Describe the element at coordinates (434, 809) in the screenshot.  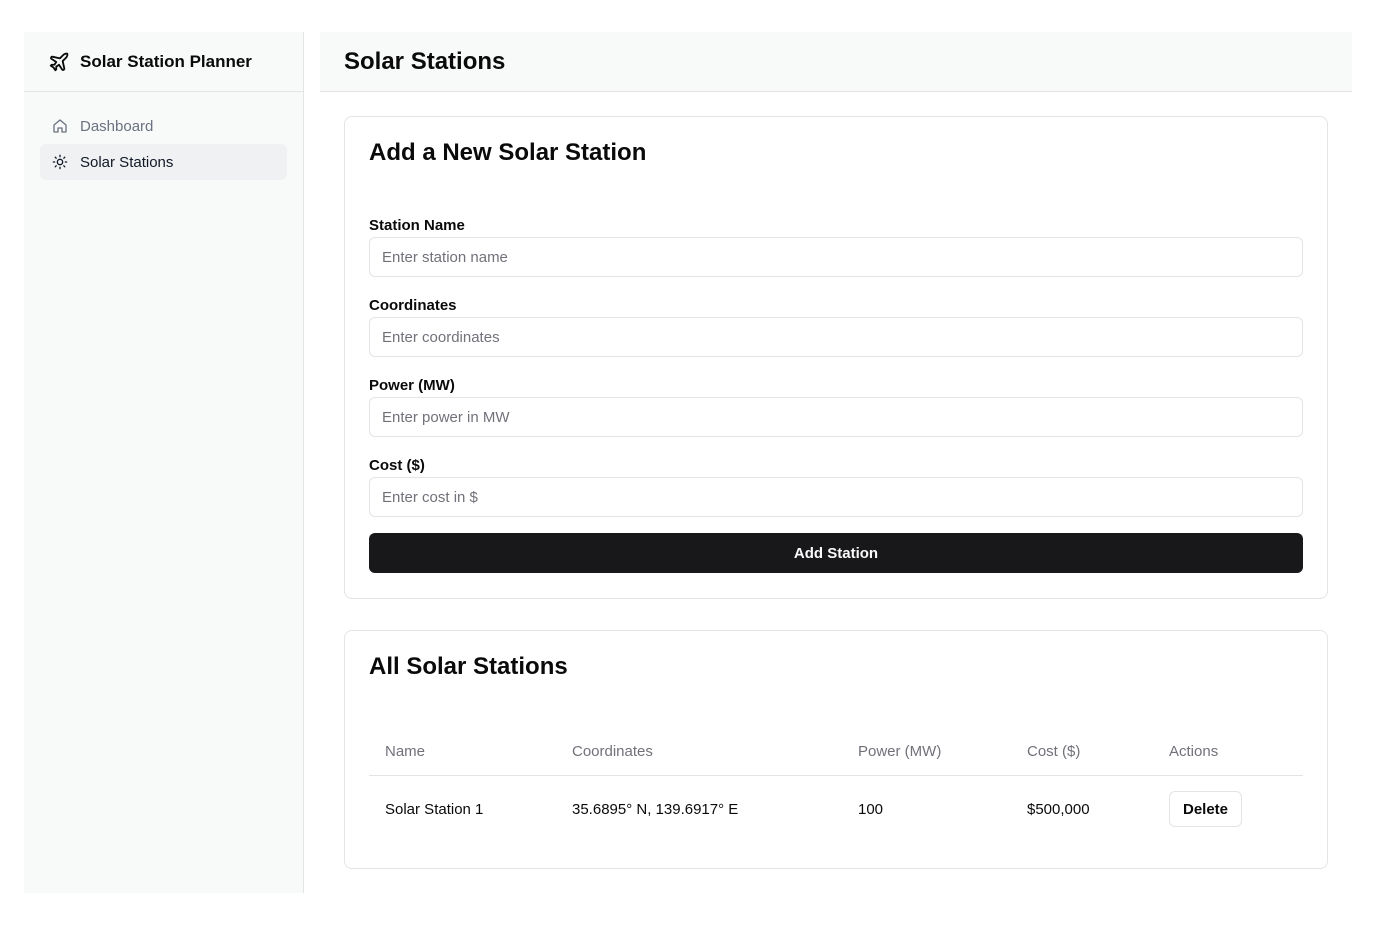
I see `cell-name: Solar Station 1` at that location.